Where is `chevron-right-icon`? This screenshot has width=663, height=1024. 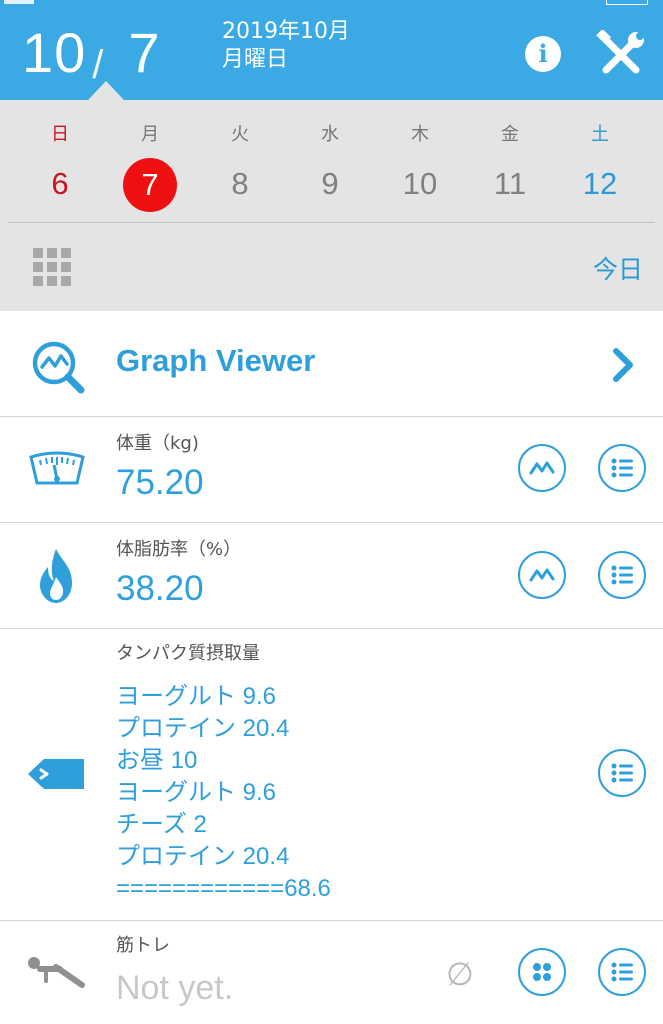 chevron-right-icon is located at coordinates (623, 365).